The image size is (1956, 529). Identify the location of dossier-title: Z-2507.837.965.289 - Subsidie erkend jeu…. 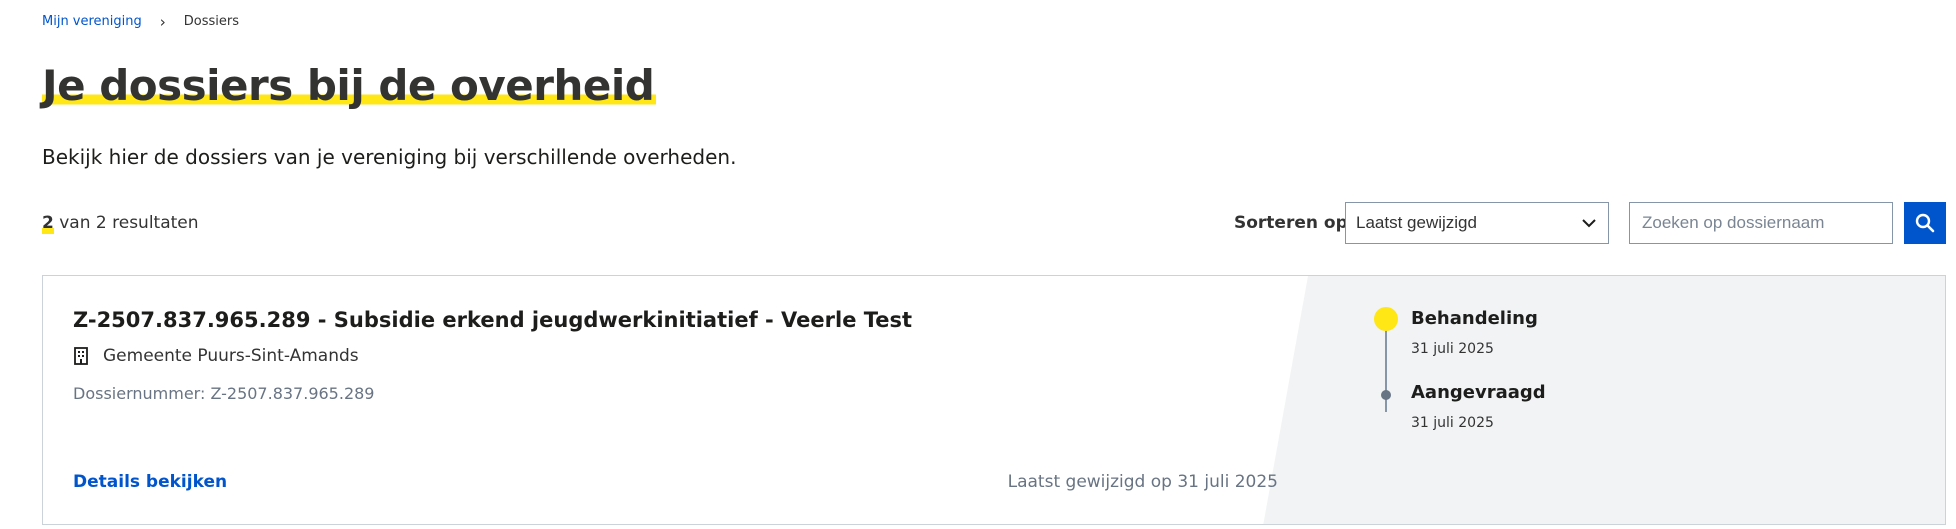
(493, 320).